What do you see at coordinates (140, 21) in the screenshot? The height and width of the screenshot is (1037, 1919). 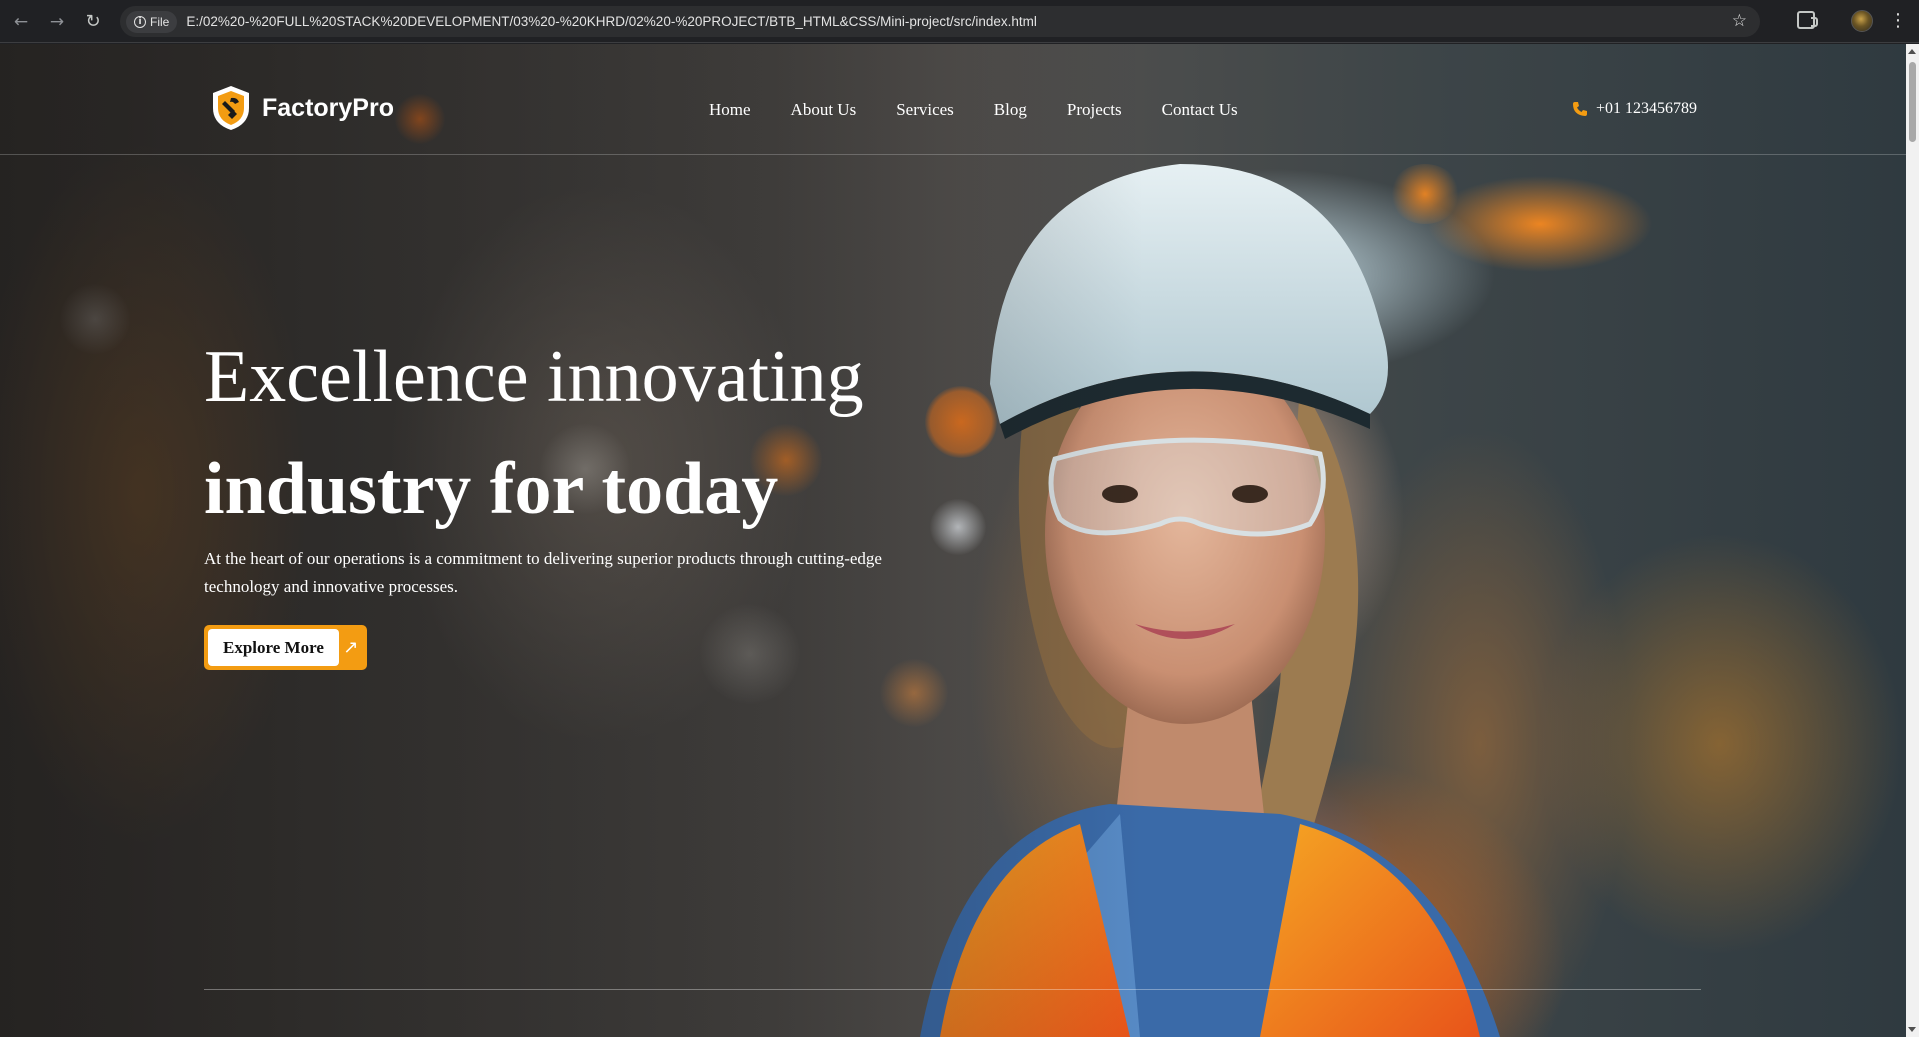 I see `info-icon: i` at bounding box center [140, 21].